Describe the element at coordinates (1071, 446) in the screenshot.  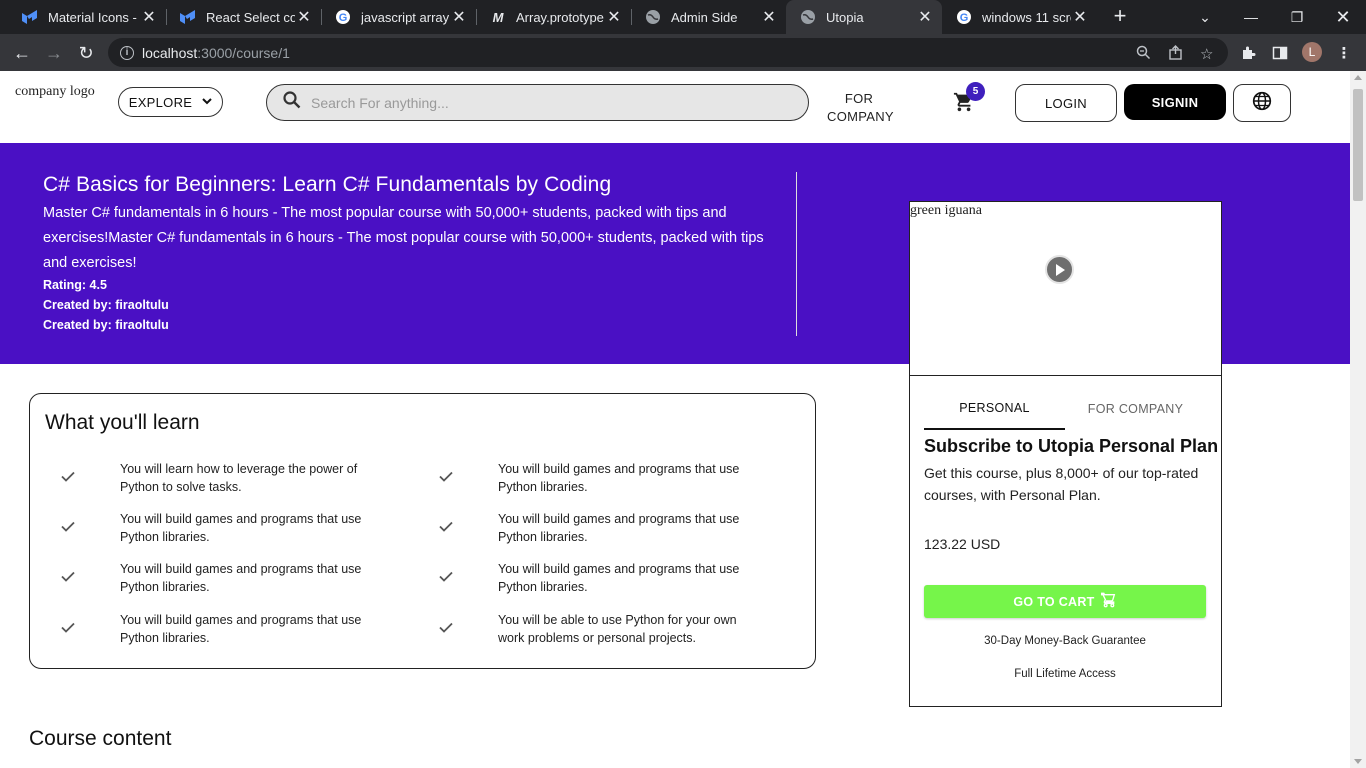
I see `plan-title: Subscribe to Utopia Personal Plan` at that location.